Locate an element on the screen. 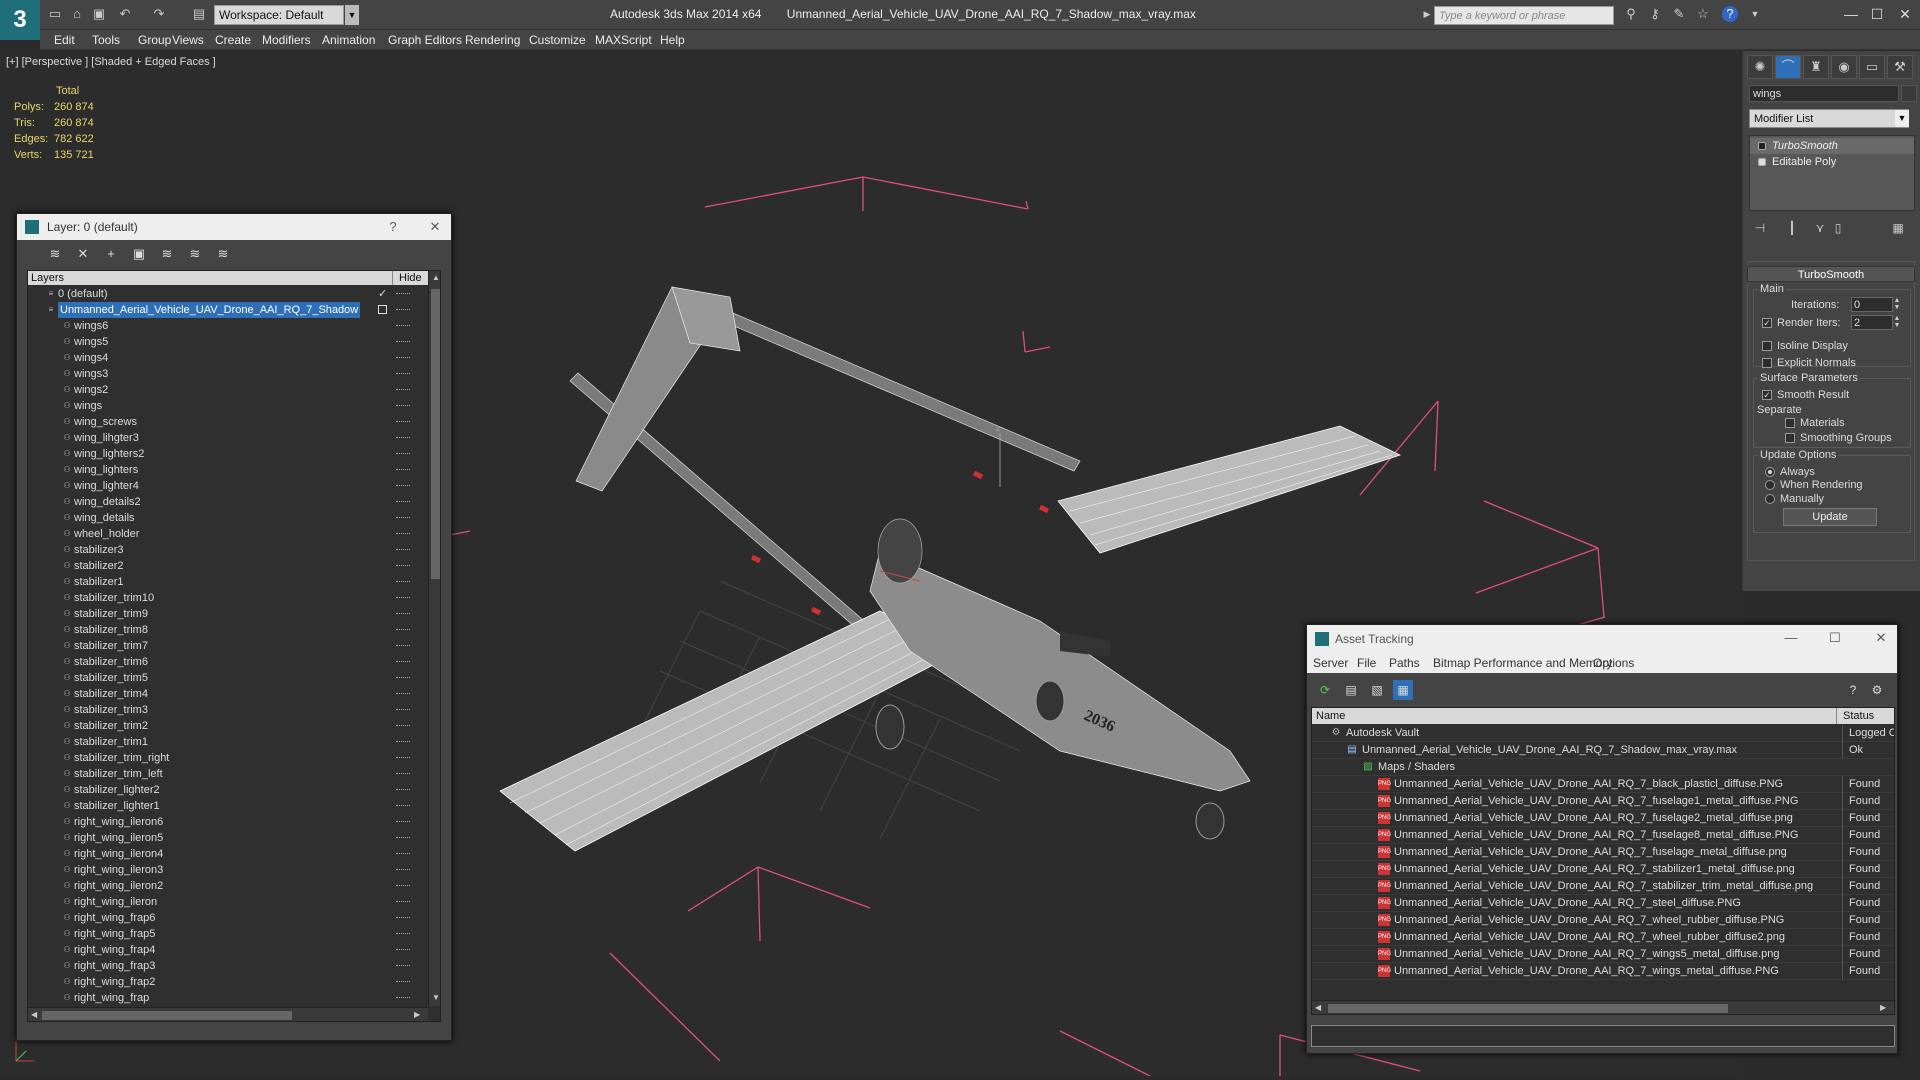 The height and width of the screenshot is (1080, 1920). layer-row: ⚇ stabilizer_trim9 is located at coordinates (228, 614).